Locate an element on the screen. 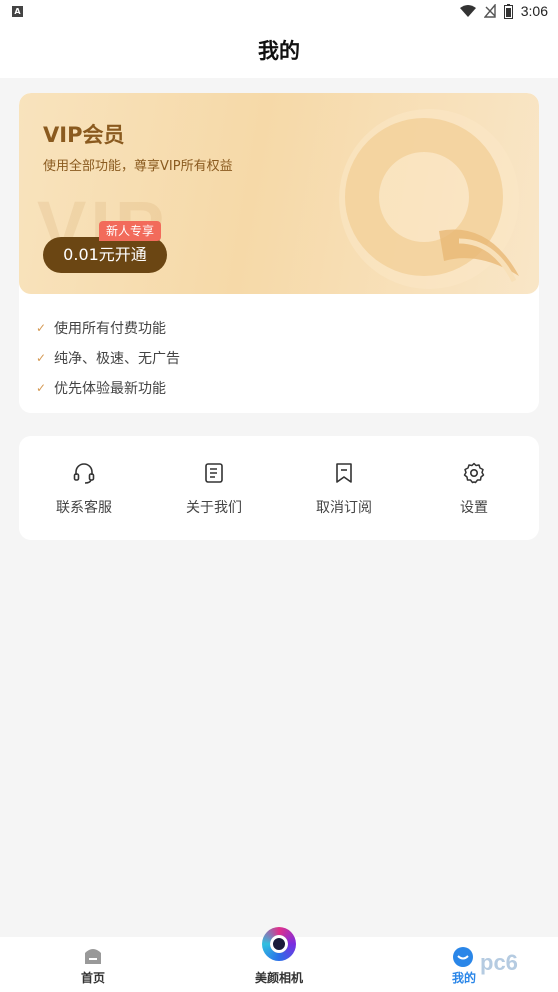 This screenshot has height=992, width=558. menu-label: 联系客服 is located at coordinates (84, 508).